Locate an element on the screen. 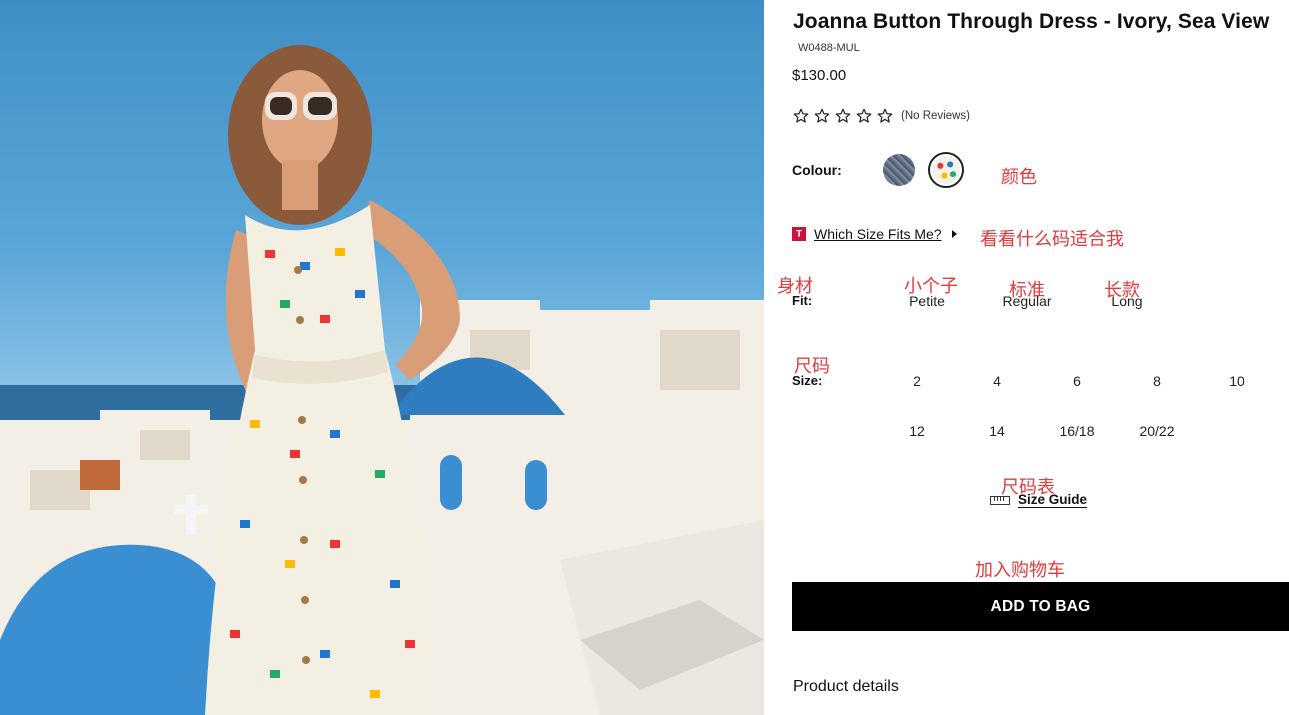 This screenshot has height=715, width=1289. annotation-add-to-bag: 加入购物车 is located at coordinates (1020, 570).